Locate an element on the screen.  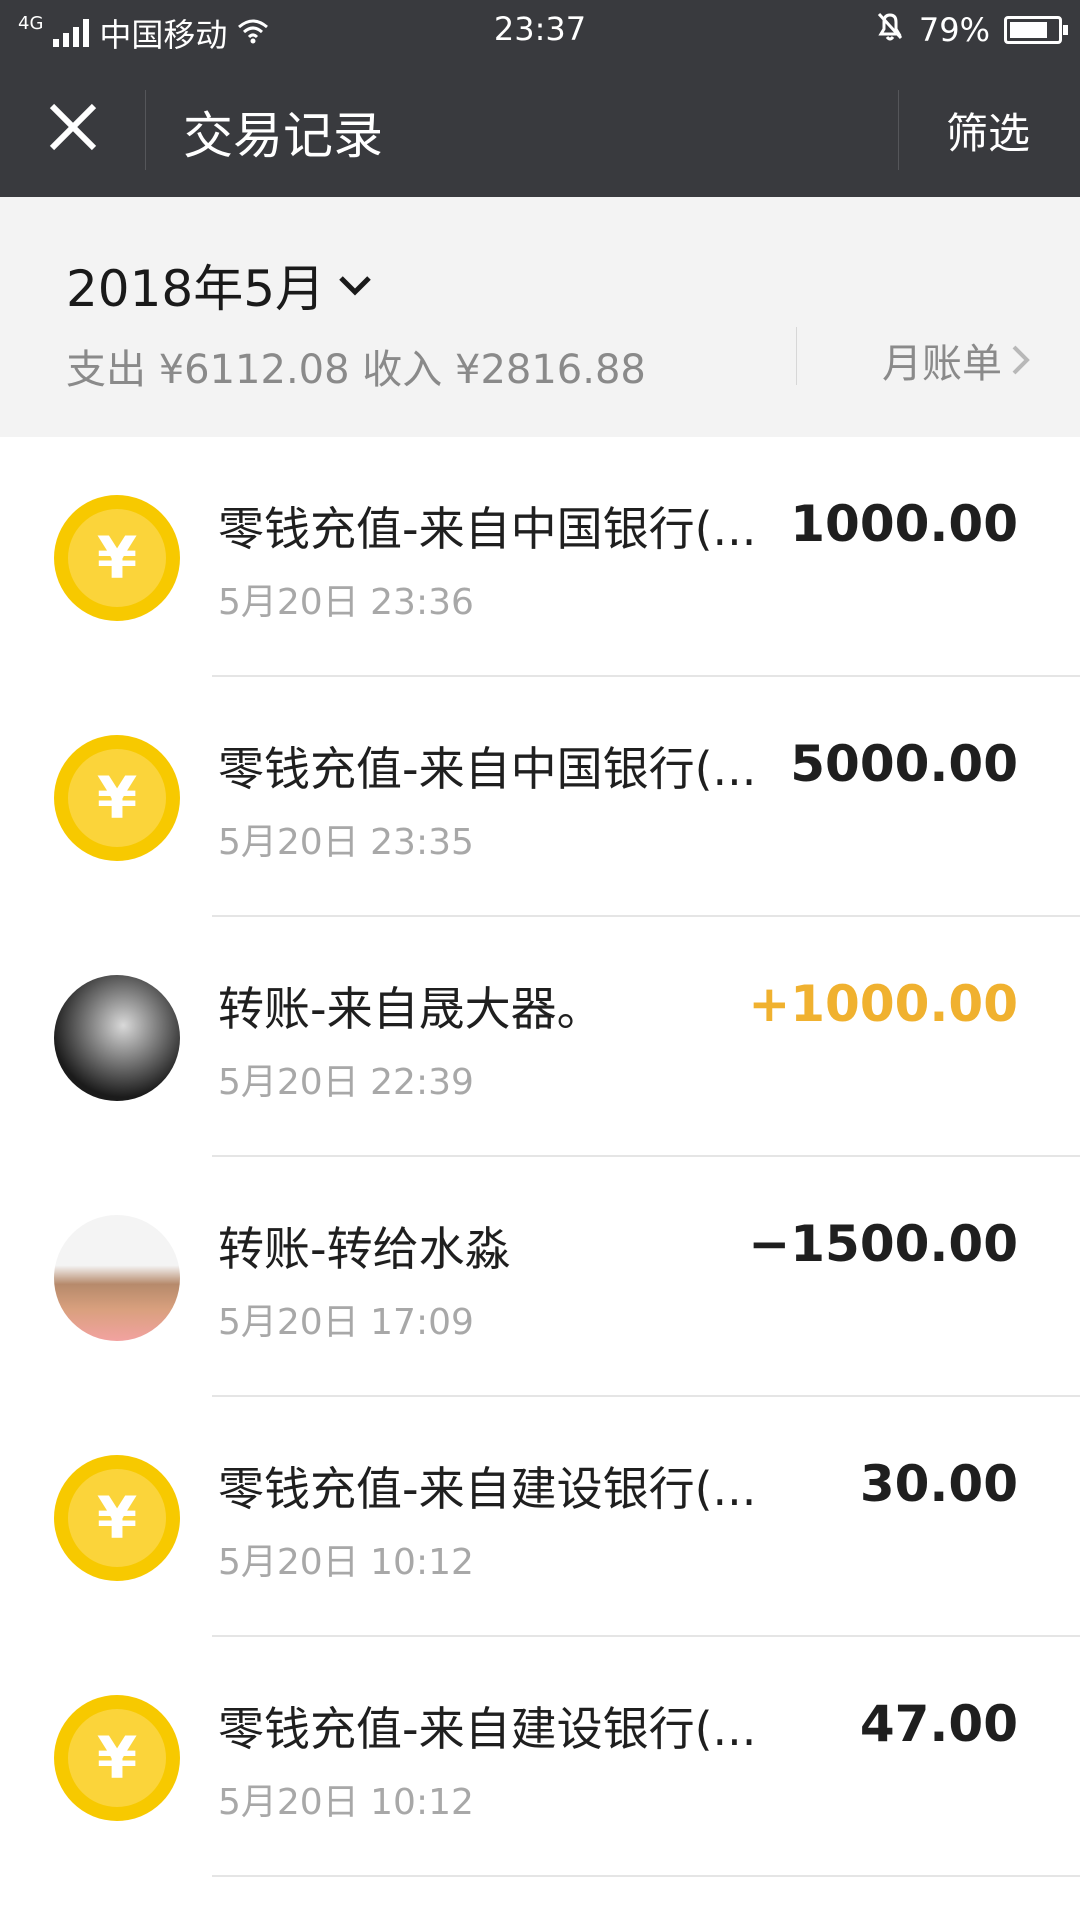
transaction-date: 5月20日 23:36 is located at coordinates (346, 602).